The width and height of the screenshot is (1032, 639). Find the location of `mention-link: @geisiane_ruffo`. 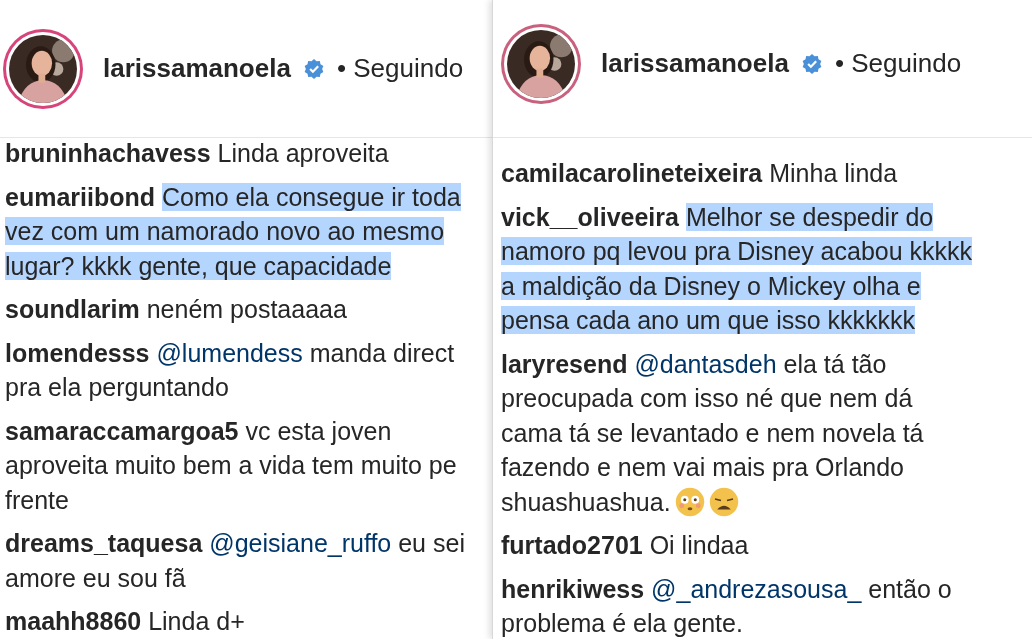

mention-link: @geisiane_ruffo is located at coordinates (300, 543).